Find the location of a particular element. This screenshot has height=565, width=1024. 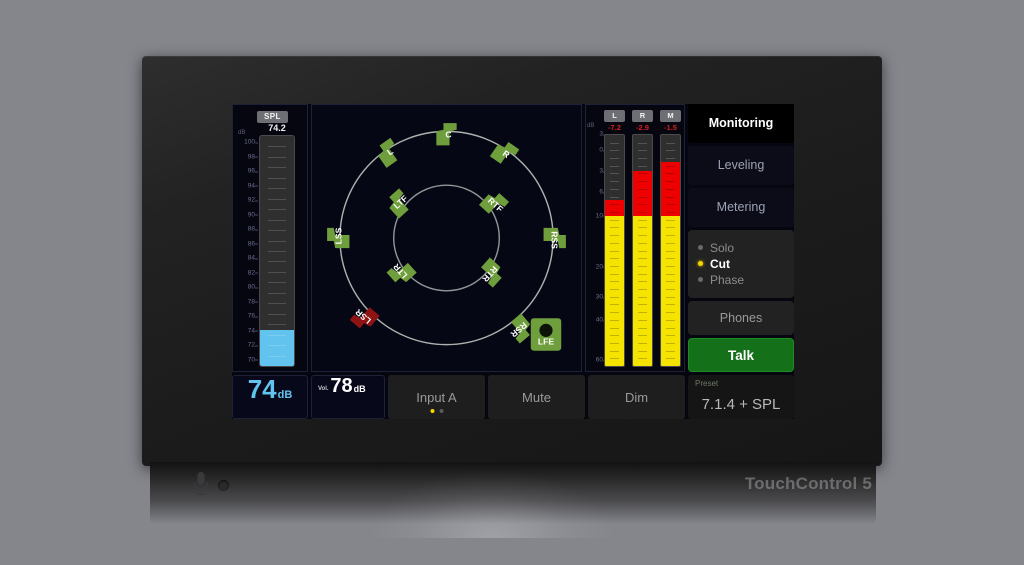

flag-cut: Cut is located at coordinates (746, 264).